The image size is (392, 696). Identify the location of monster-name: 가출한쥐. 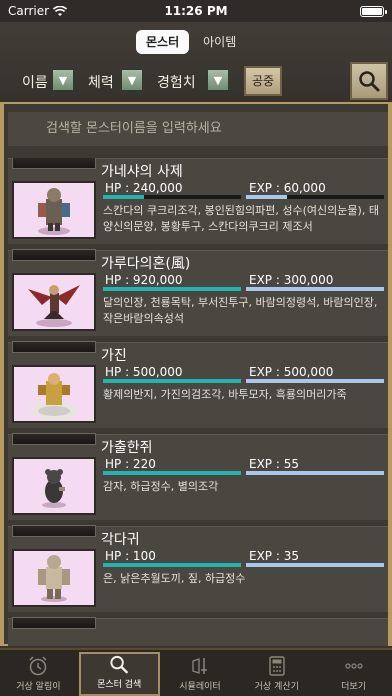
(127, 448).